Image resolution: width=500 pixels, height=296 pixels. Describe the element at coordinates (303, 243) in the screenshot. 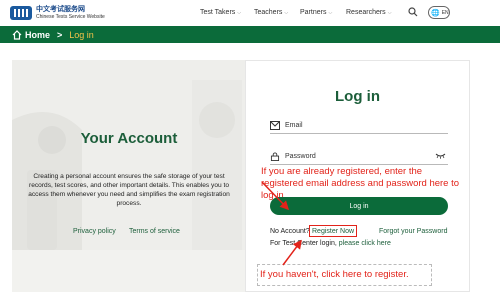

I see `test-center-prefix: For Test Center login,` at that location.